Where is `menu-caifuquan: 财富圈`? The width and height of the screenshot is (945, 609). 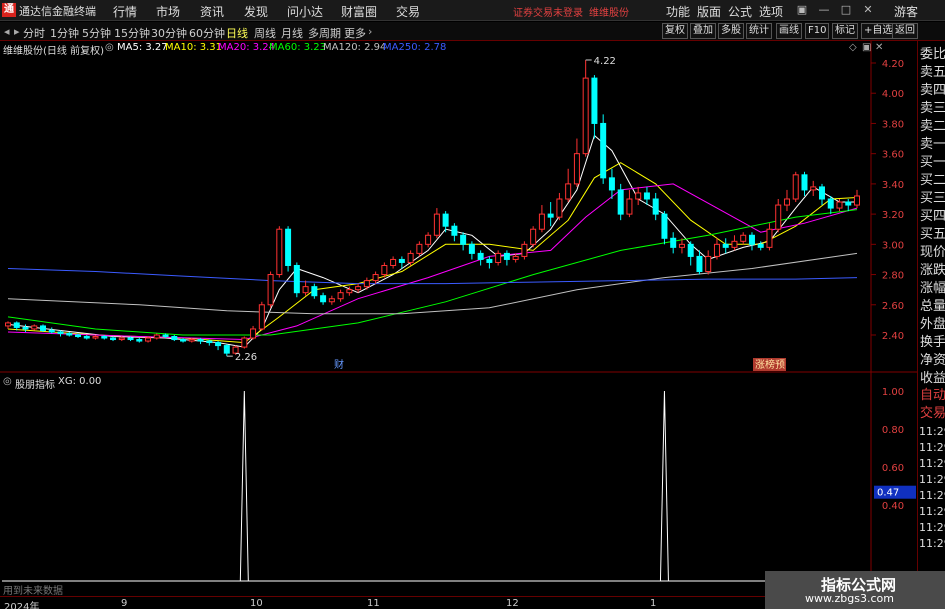 menu-caifuquan: 财富圈 is located at coordinates (359, 11).